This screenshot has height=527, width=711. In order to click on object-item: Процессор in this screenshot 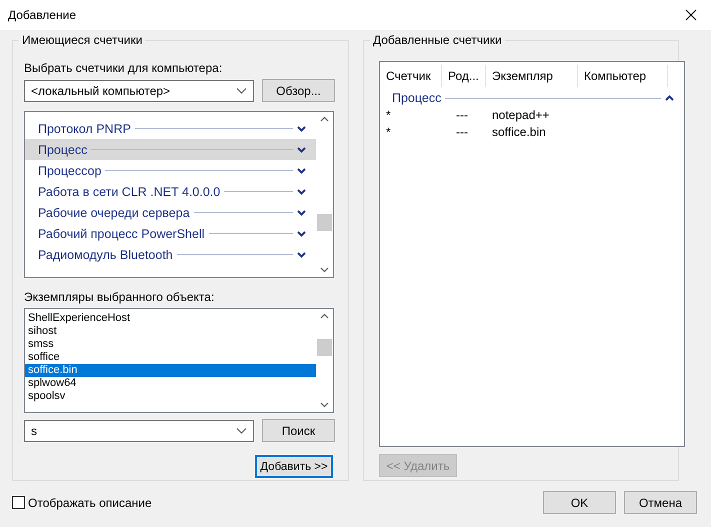, I will do `click(170, 170)`.